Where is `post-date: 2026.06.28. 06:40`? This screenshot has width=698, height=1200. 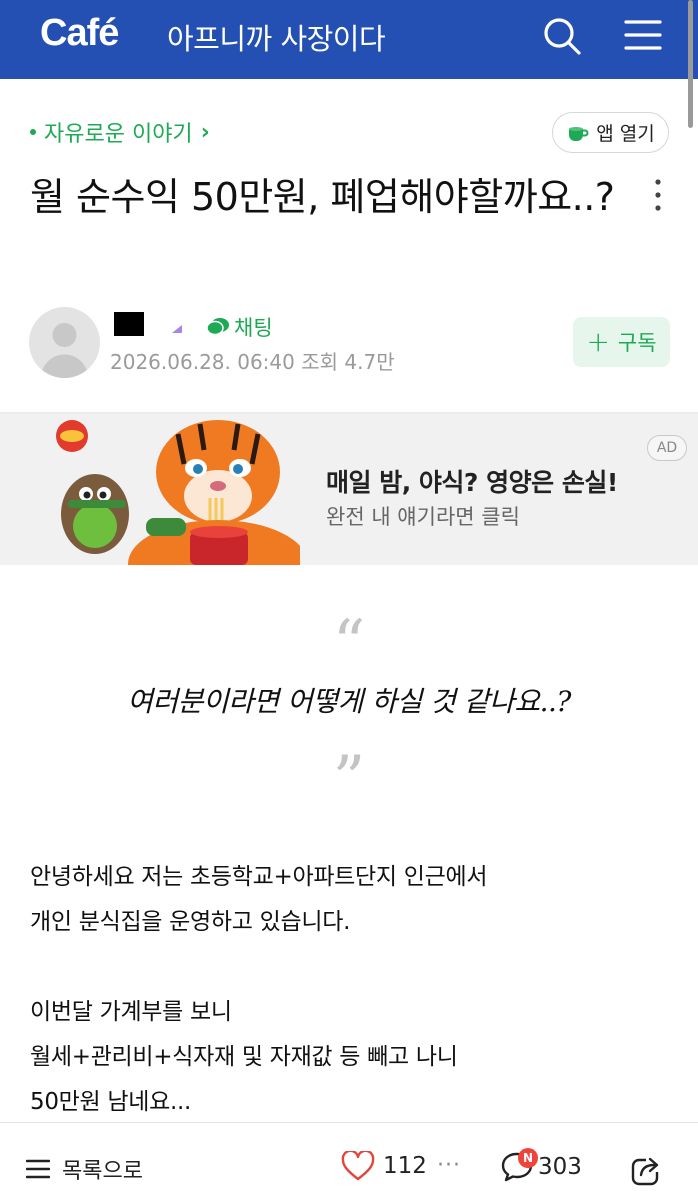 post-date: 2026.06.28. 06:40 is located at coordinates (202, 362).